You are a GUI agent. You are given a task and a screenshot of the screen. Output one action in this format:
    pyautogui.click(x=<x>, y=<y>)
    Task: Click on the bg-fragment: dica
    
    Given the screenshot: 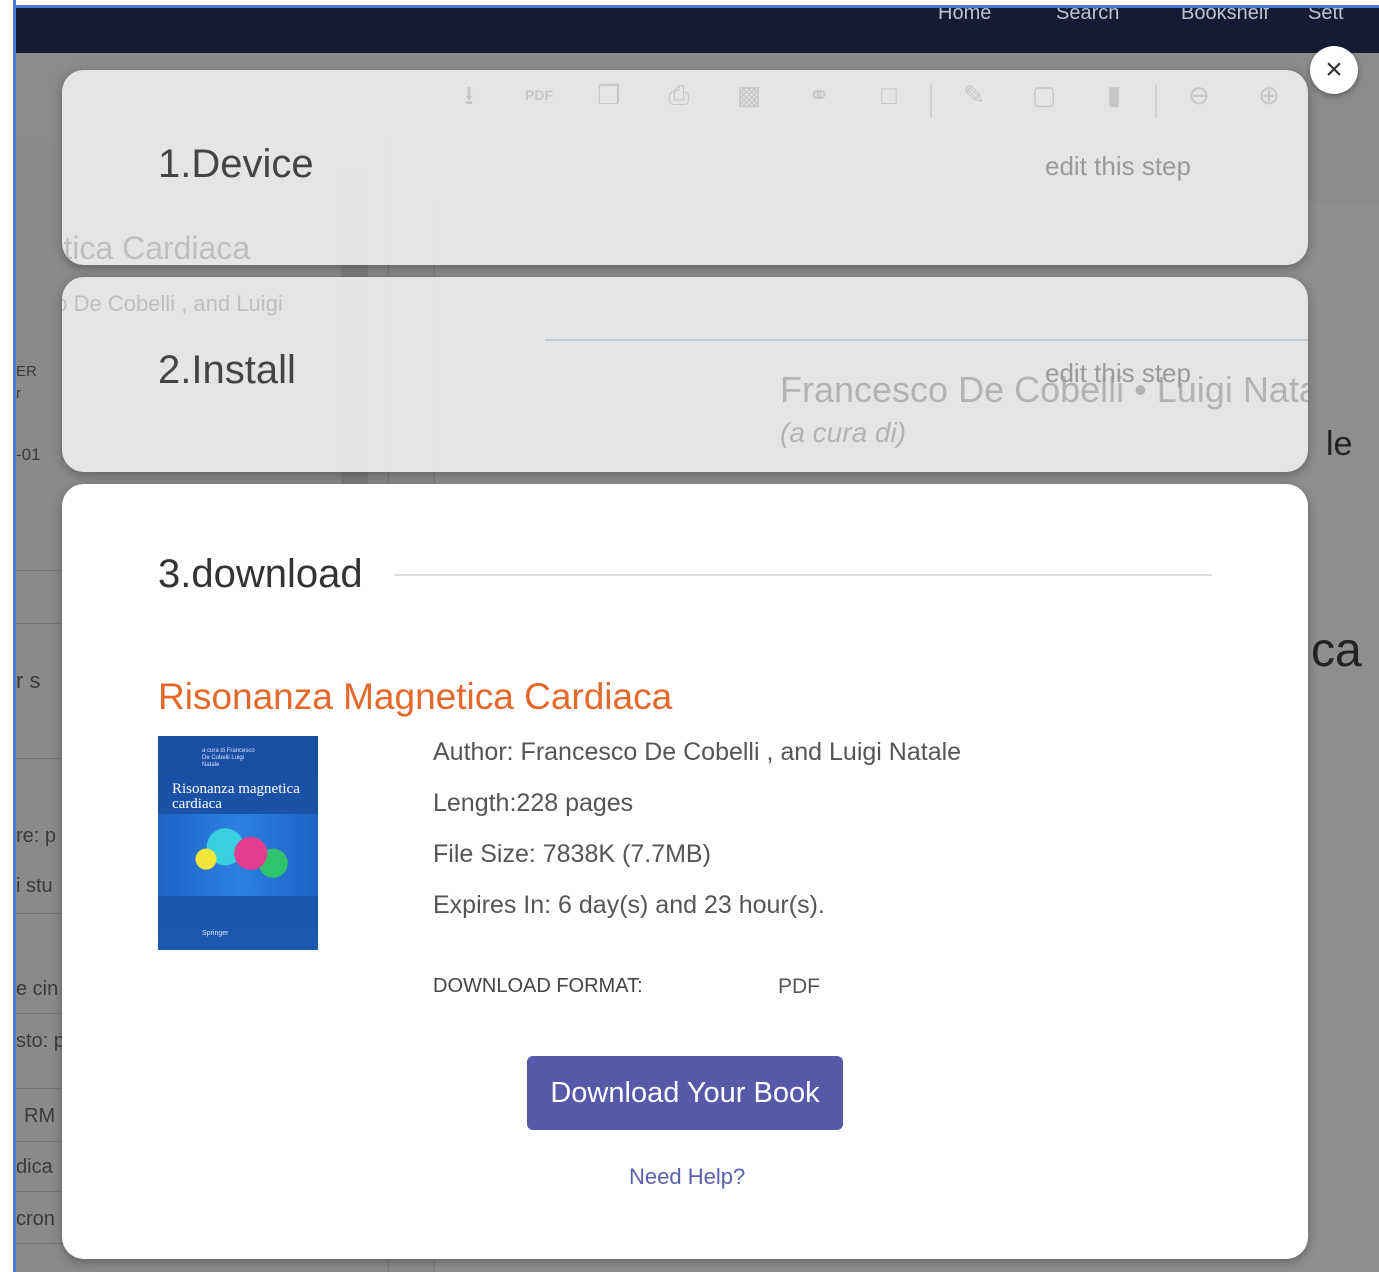 What is the action you would take?
    pyautogui.click(x=34, y=1167)
    